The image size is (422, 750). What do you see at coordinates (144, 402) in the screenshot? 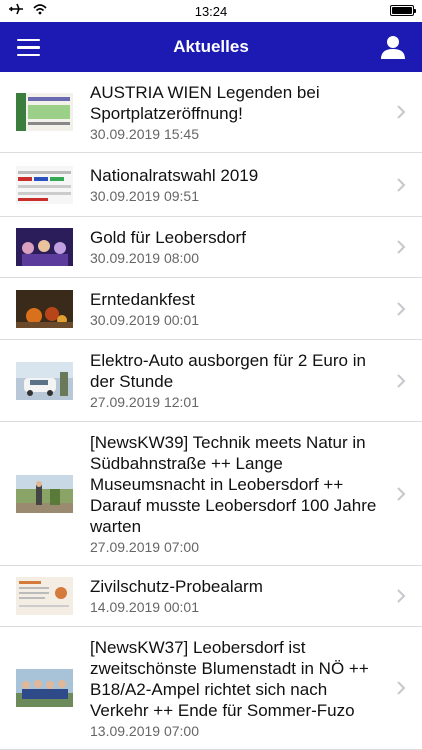
I see `news-date: 27.09.2019 12:01` at bounding box center [144, 402].